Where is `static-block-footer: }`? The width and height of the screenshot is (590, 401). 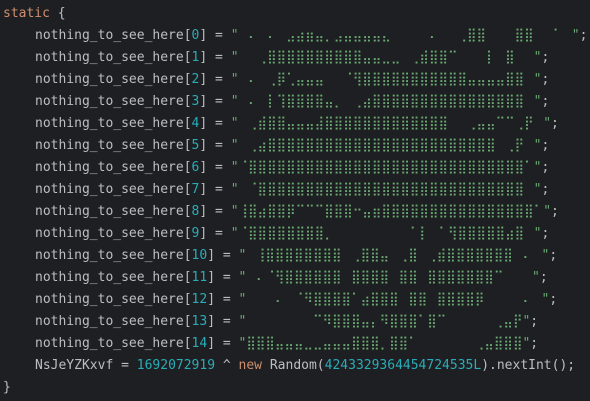
static-block-footer: } is located at coordinates (5, 388).